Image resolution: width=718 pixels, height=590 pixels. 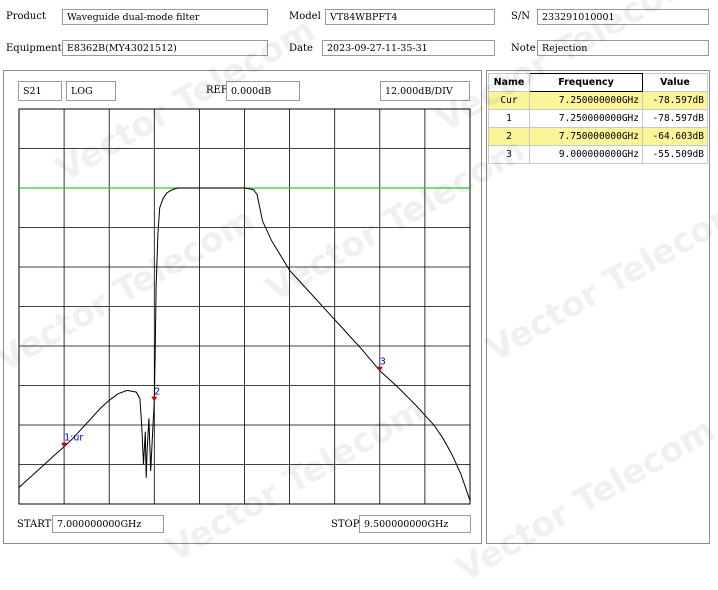 What do you see at coordinates (157, 392) in the screenshot?
I see `marker-label: 2` at bounding box center [157, 392].